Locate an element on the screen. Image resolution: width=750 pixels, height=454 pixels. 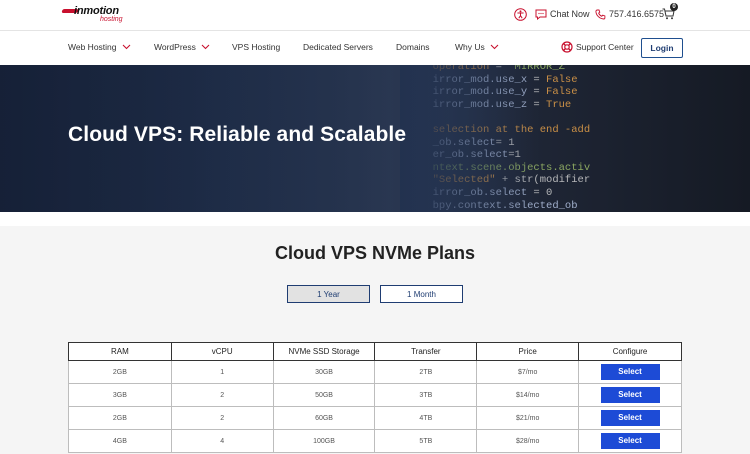
column-header-vcpu: vCPU is located at coordinates (222, 351).